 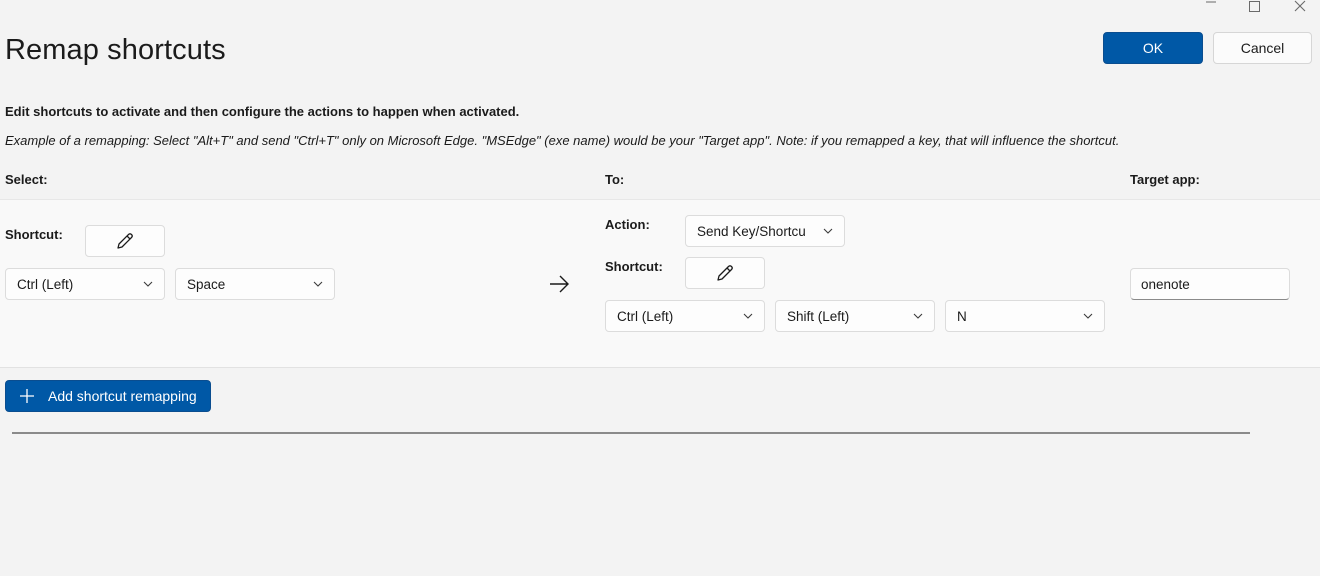 I want to click on add-shortcut-remapping-label: Add shortcut remapping, so click(x=122, y=396).